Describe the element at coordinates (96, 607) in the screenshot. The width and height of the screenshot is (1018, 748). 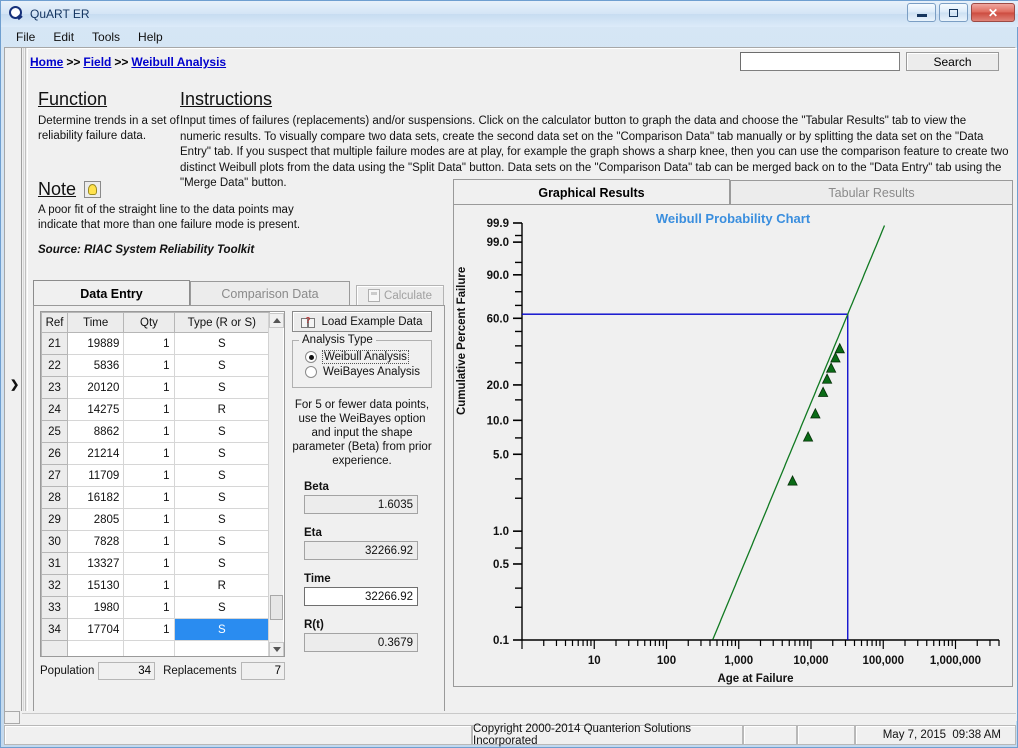
I see `cell-time: 1980` at that location.